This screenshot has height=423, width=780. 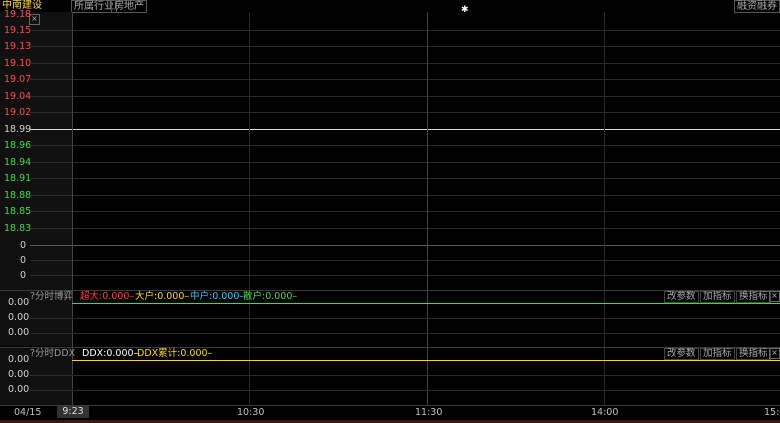 What do you see at coordinates (405, 129) in the screenshot?
I see `reference-price-line` at bounding box center [405, 129].